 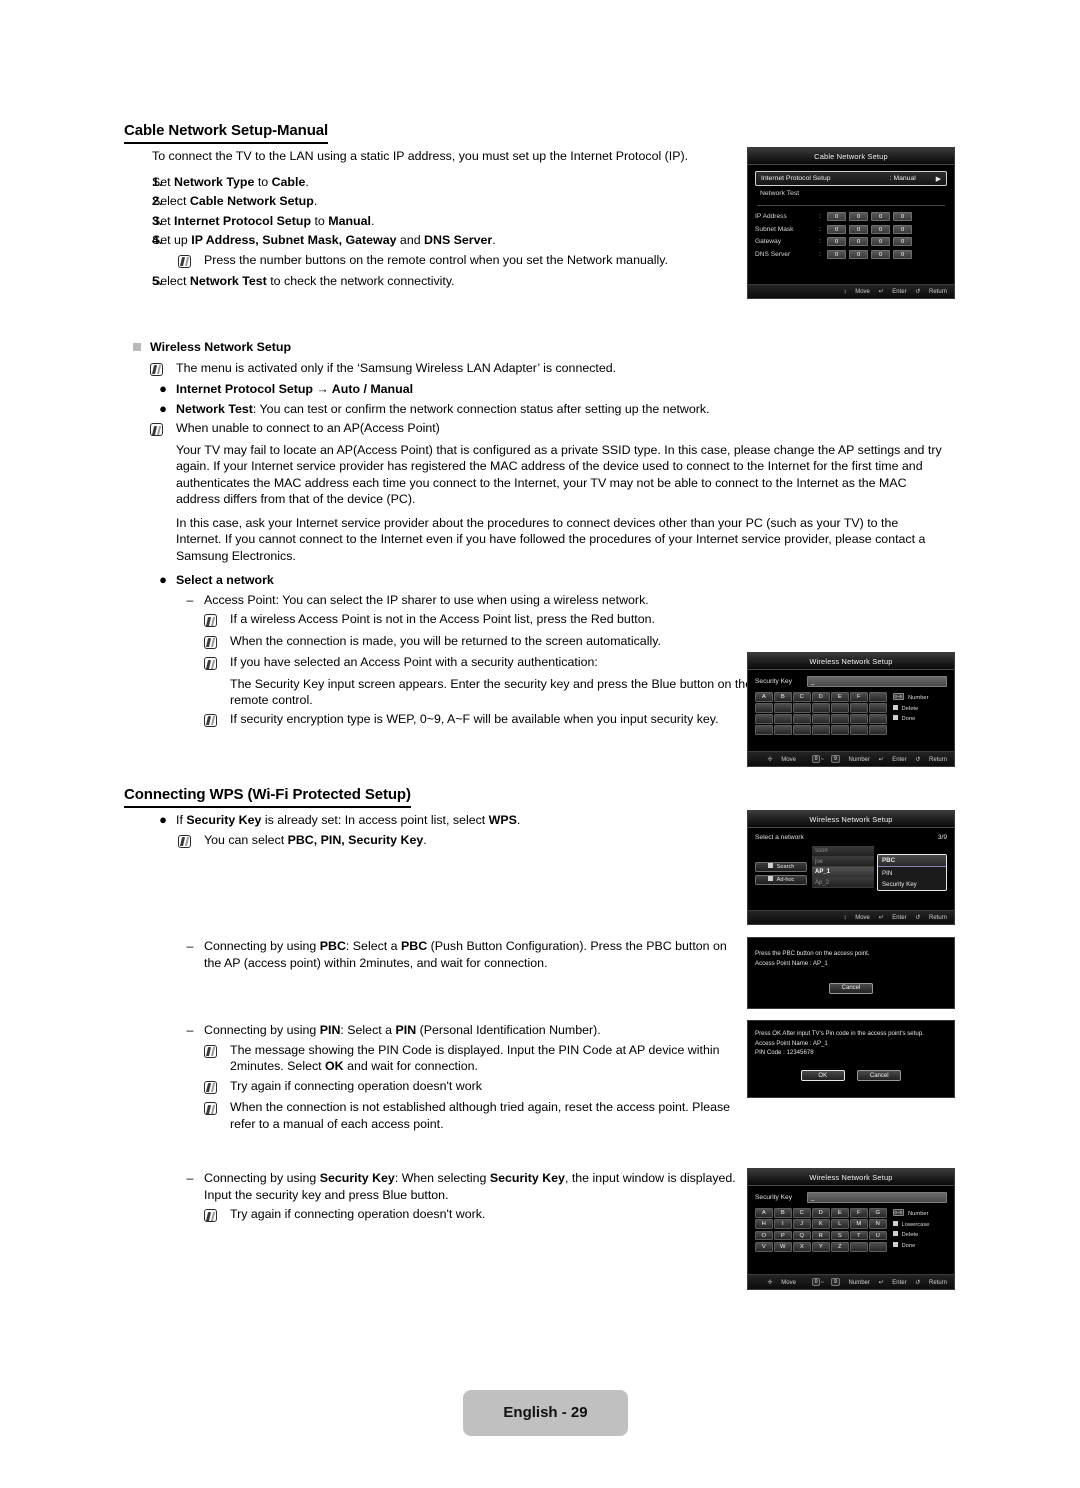 What do you see at coordinates (851, 178) in the screenshot?
I see `menu-row-internet-protocol-setup: Internet Protocol Setup : Manual ▶` at bounding box center [851, 178].